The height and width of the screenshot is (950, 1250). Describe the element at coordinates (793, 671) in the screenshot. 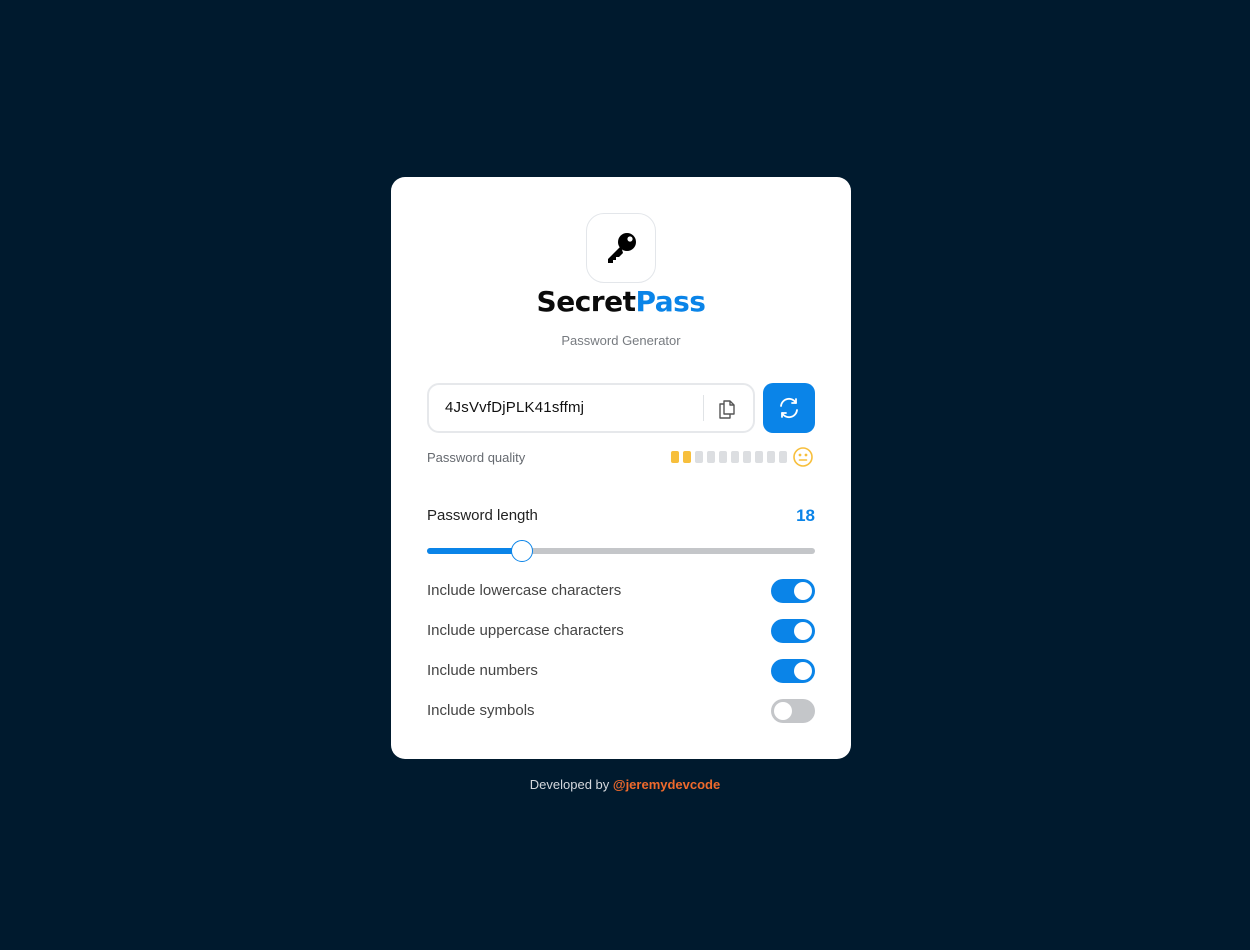

I see `numbers-toggle` at that location.